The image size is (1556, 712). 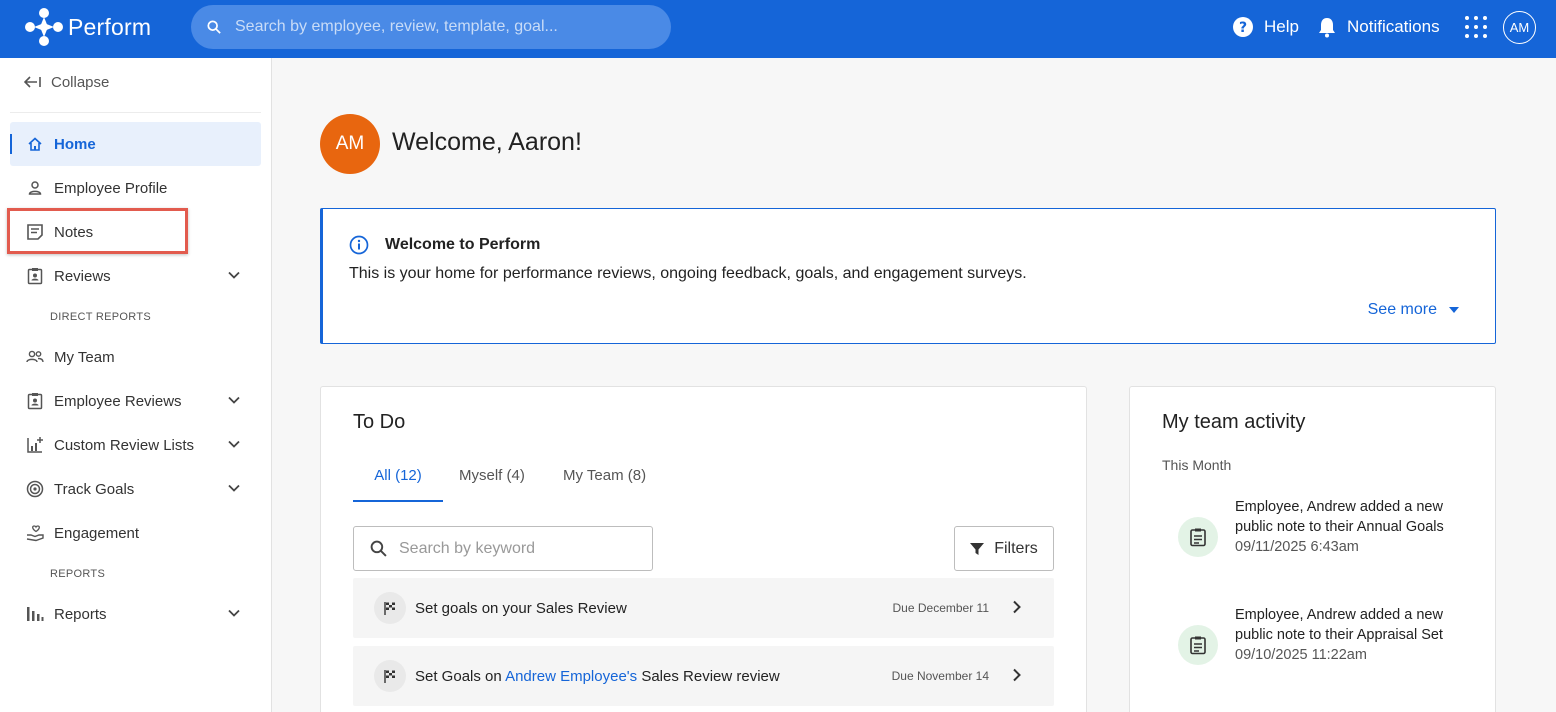 I want to click on home-icon, so click(x=35, y=144).